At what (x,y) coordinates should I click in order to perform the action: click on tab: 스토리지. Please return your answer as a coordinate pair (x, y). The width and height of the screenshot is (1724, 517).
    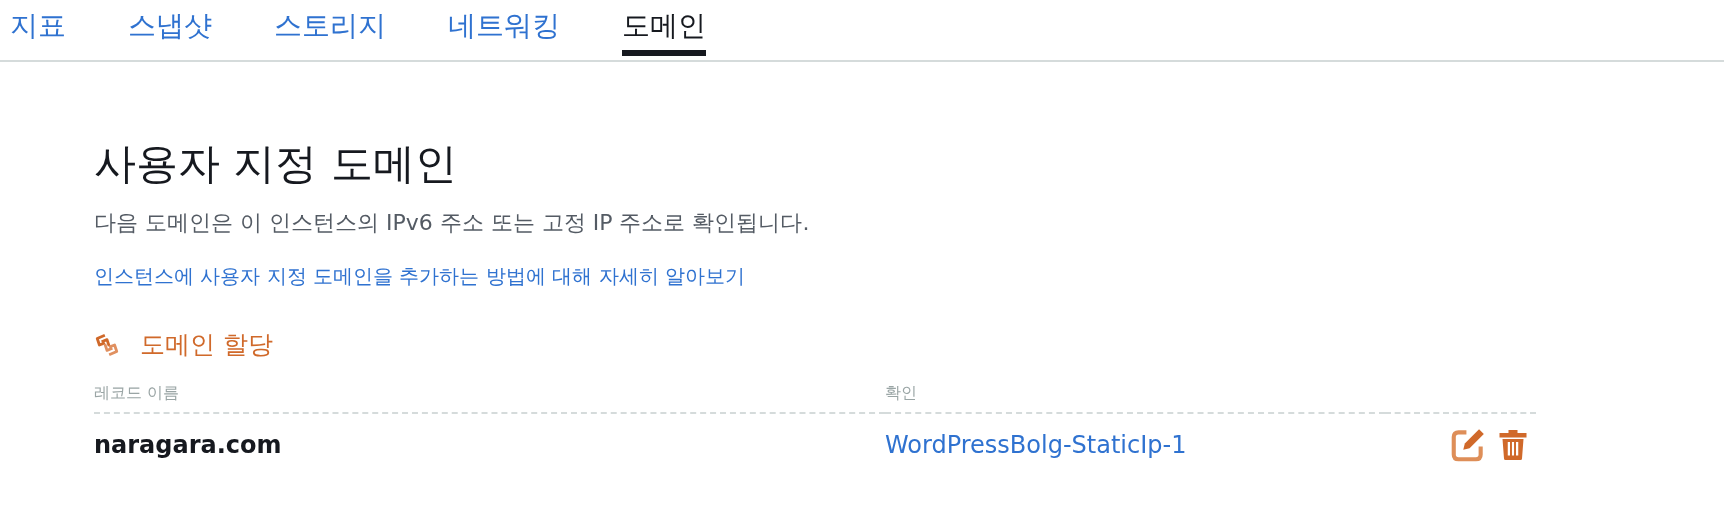
    Looking at the image, I should click on (330, 28).